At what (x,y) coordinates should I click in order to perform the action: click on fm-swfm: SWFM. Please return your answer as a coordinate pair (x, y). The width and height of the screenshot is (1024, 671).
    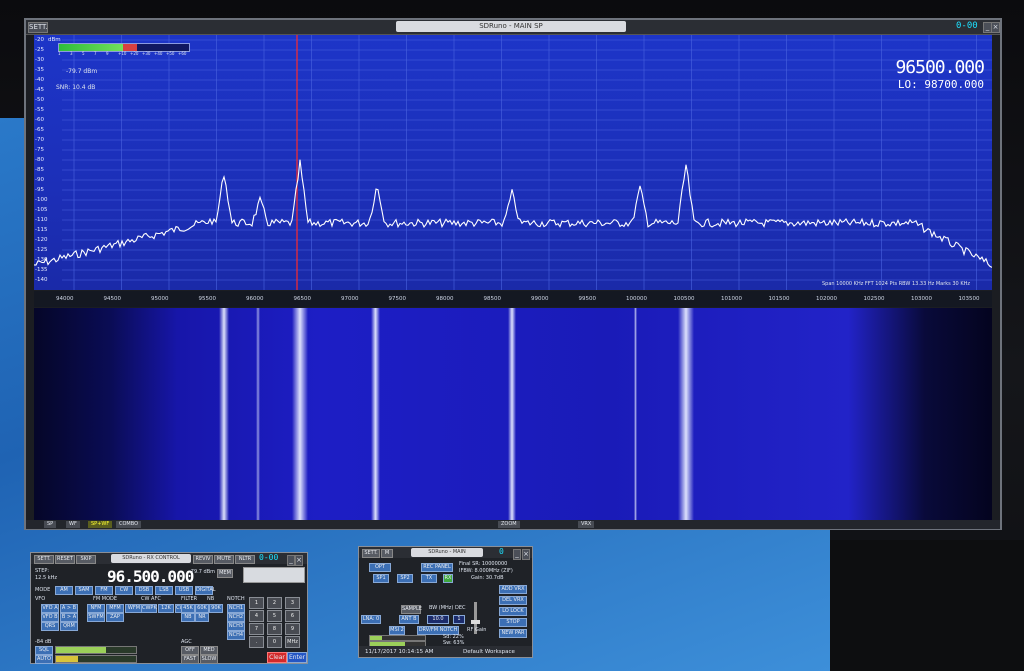
    Looking at the image, I should click on (96, 617).